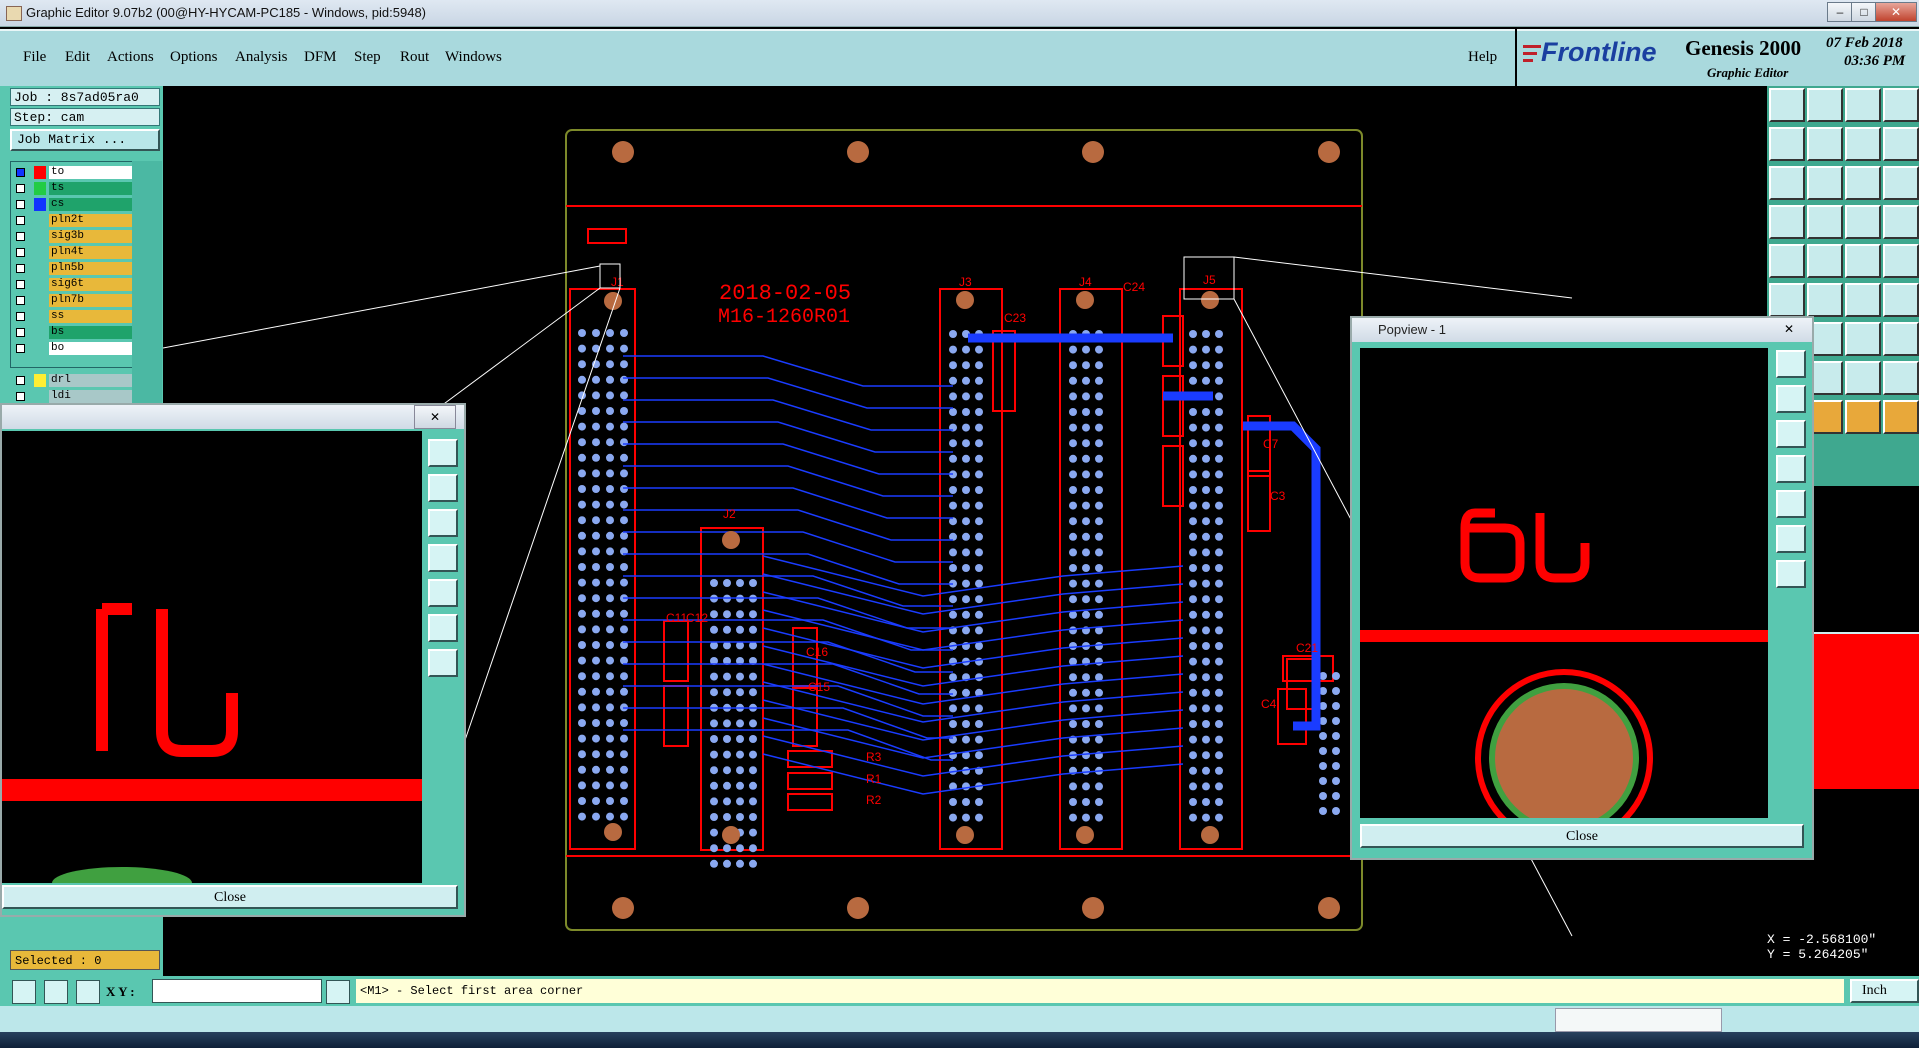 The height and width of the screenshot is (1048, 1919). What do you see at coordinates (1901, 378) in the screenshot?
I see `poly-d-icon` at bounding box center [1901, 378].